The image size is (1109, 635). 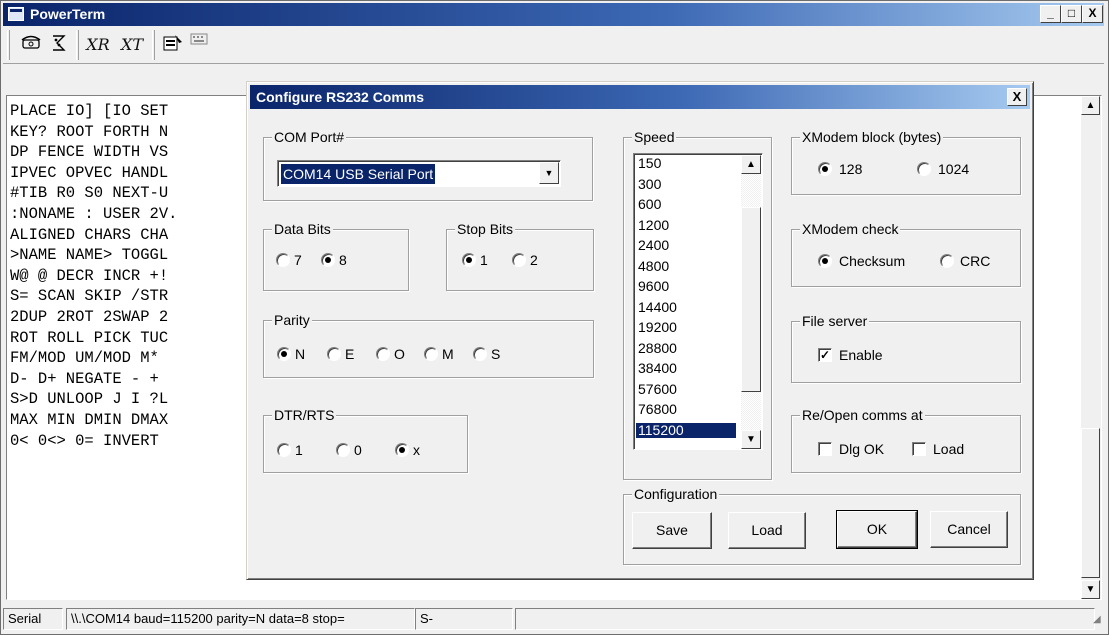 What do you see at coordinates (825, 261) in the screenshot?
I see `xmodem-checksum-radio` at bounding box center [825, 261].